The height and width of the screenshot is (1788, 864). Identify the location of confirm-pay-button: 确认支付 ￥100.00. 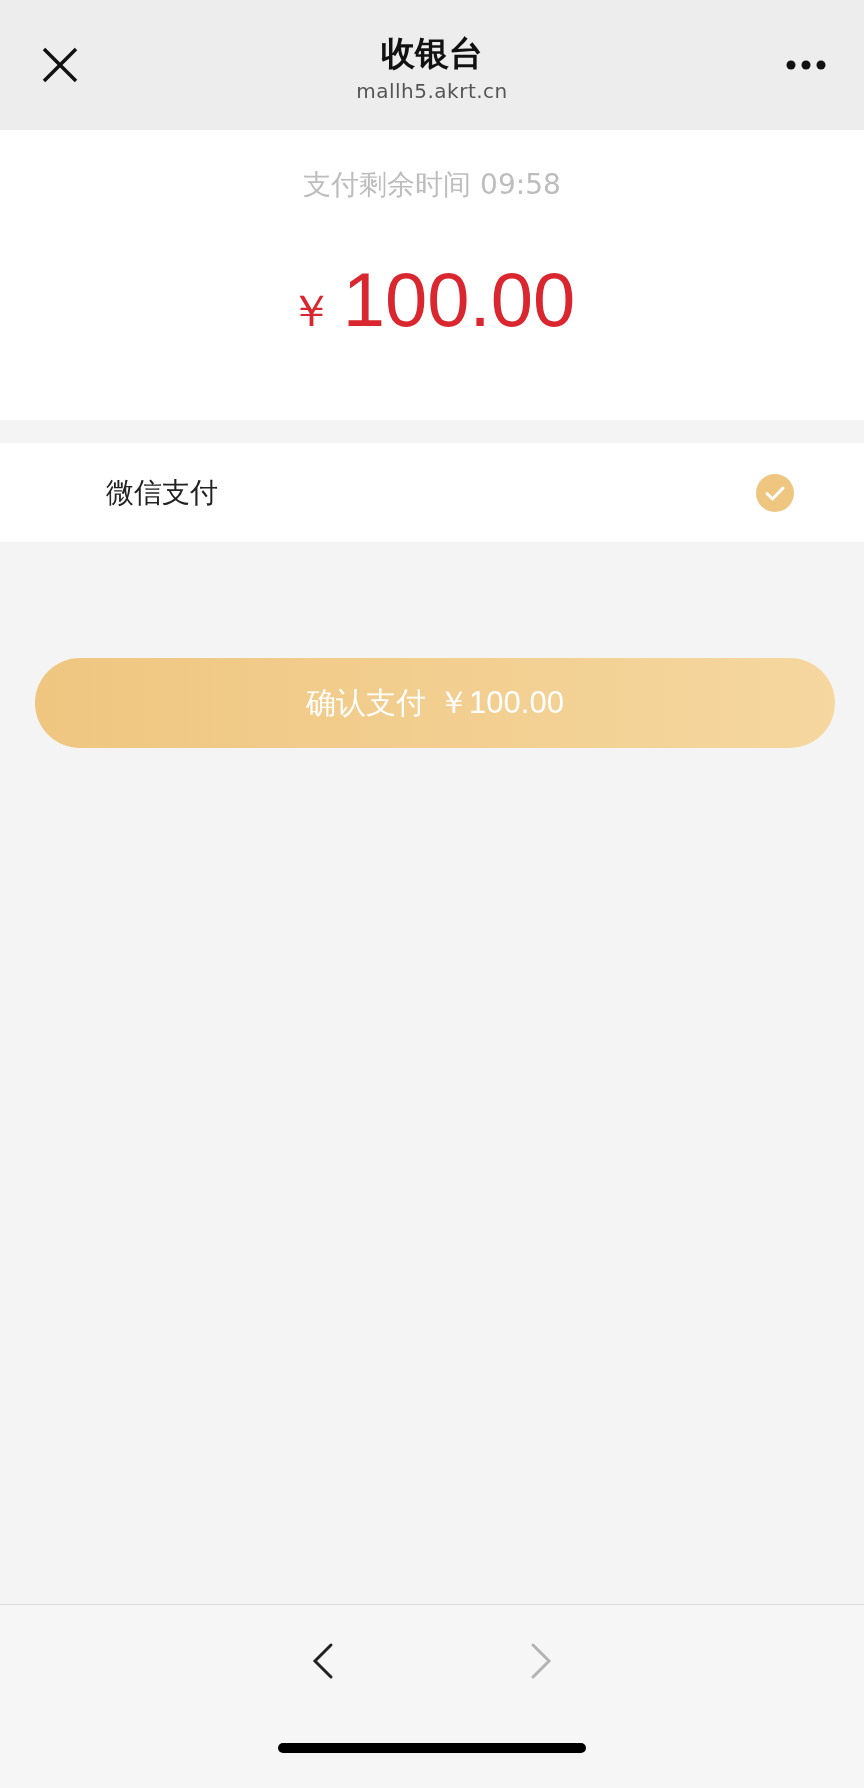
(435, 703).